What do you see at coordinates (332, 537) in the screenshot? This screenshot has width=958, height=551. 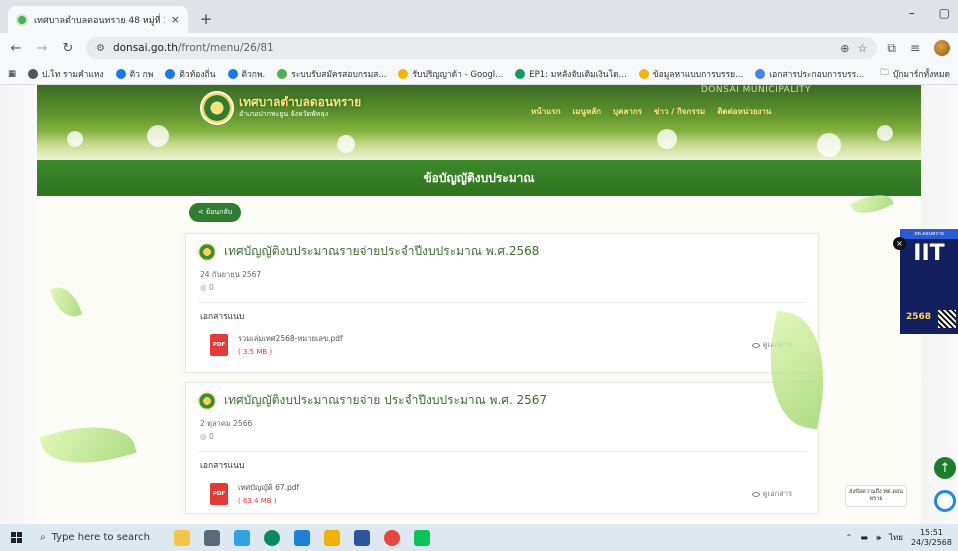 I see `file-explorer-icon` at bounding box center [332, 537].